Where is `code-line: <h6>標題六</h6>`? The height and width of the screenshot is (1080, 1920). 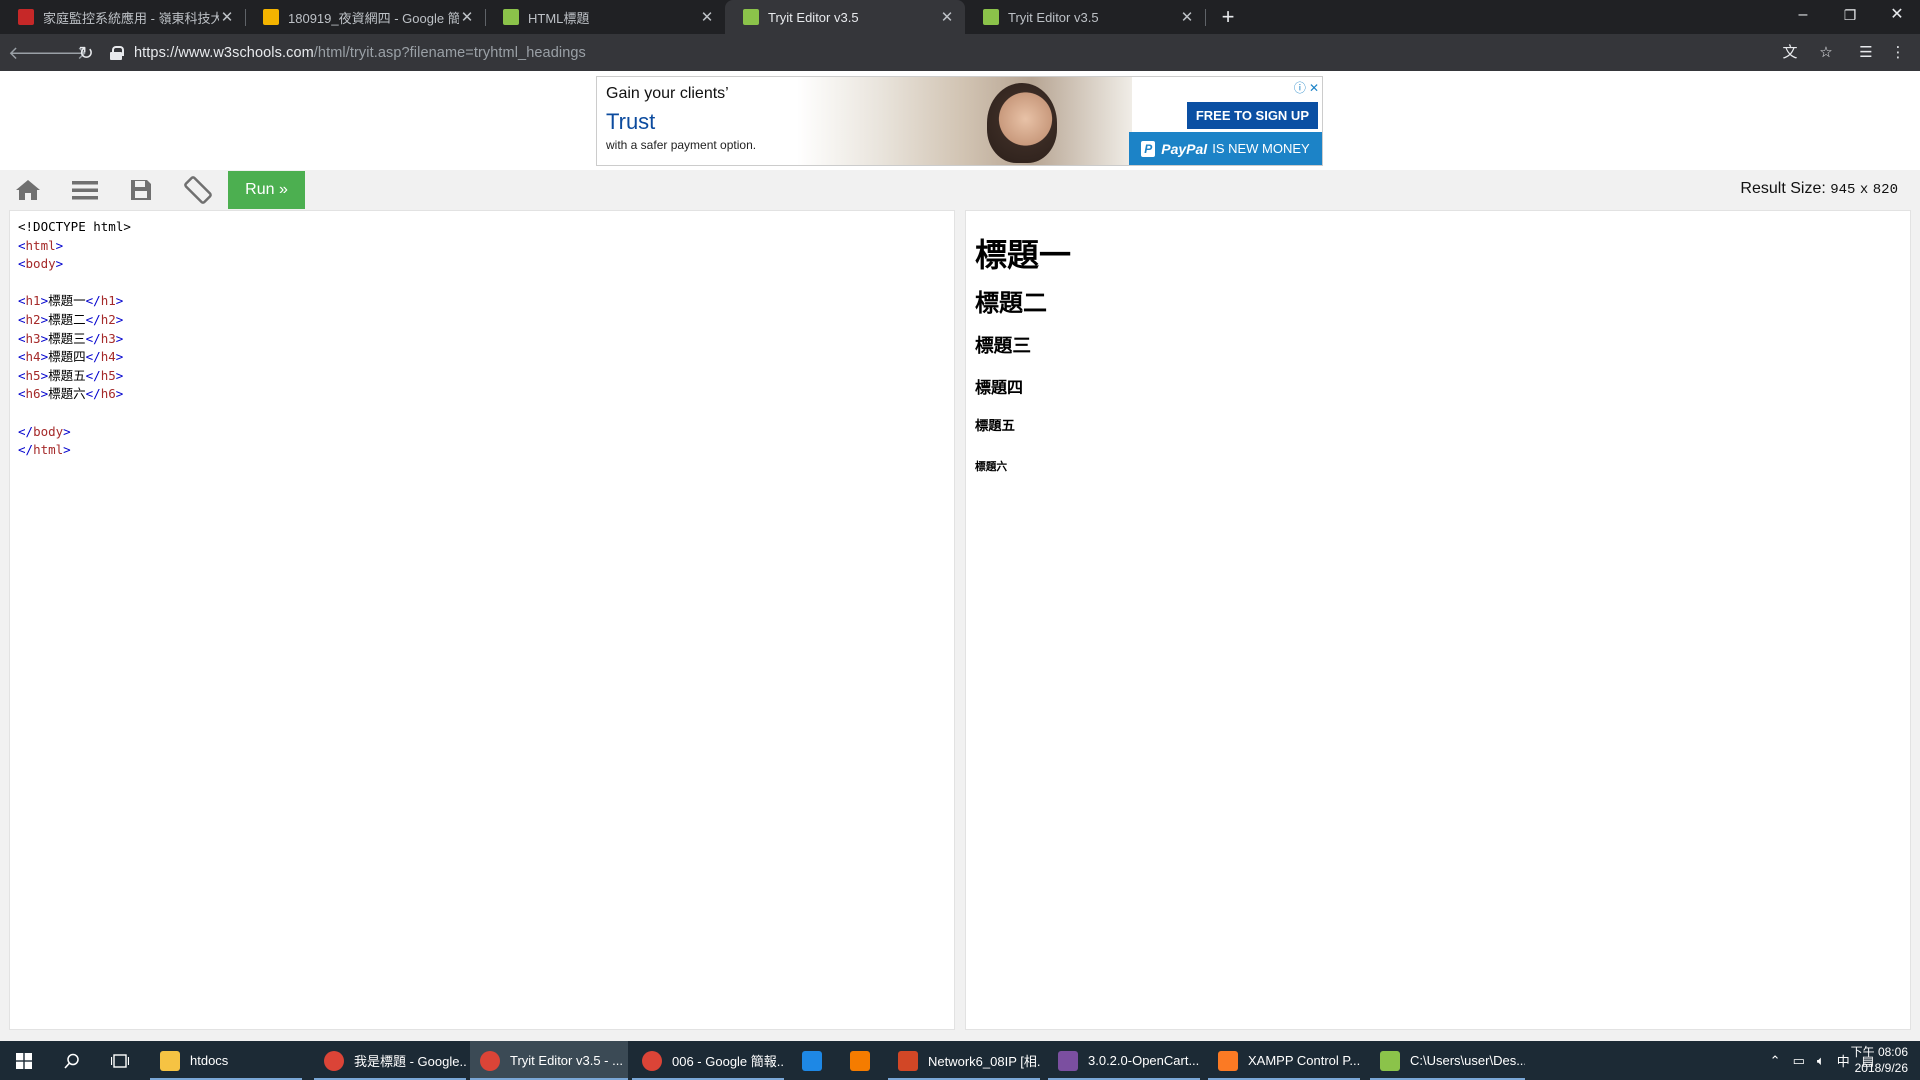
code-line: <h6>標題六</h6> is located at coordinates (482, 394).